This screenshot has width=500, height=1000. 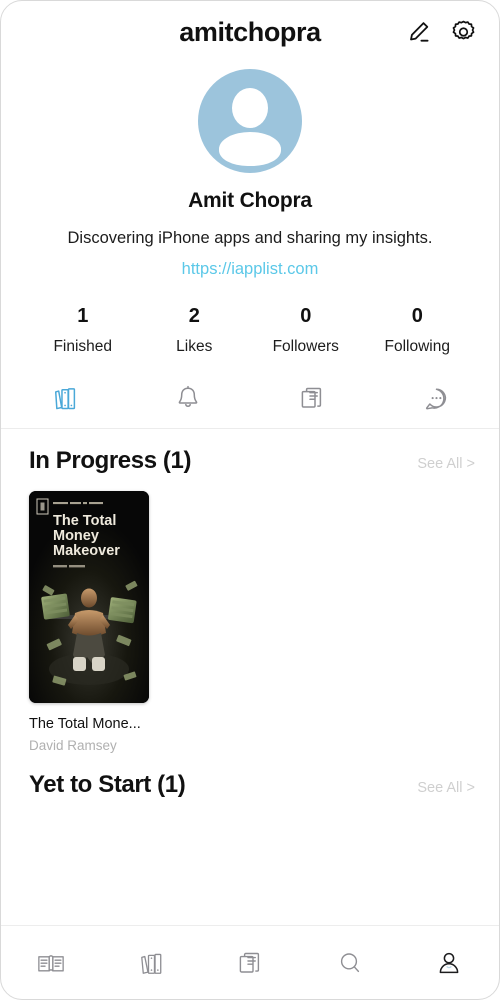 I want to click on see-all-link-in-progress: See All >, so click(x=446, y=464).